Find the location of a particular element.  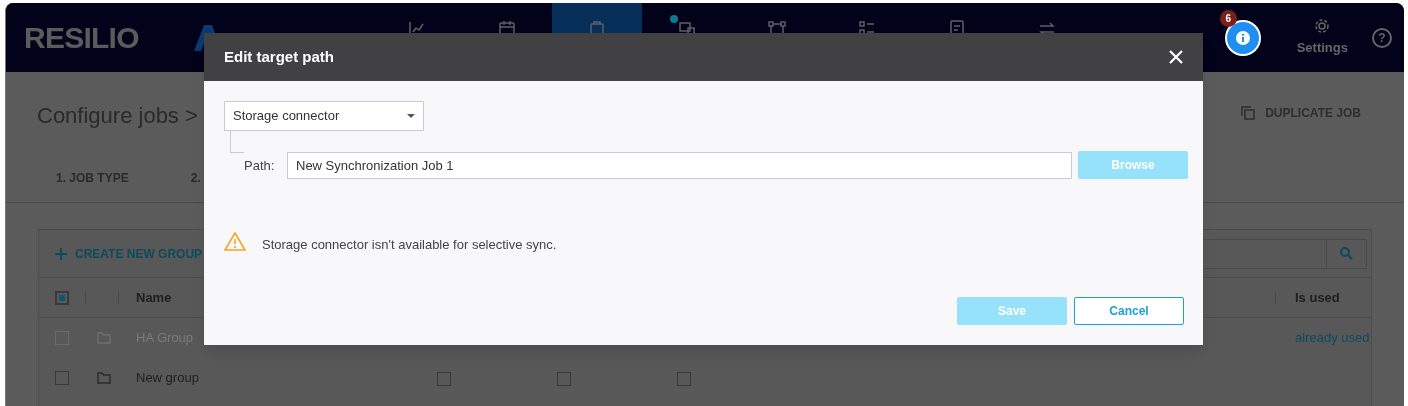

logo: RESILIO is located at coordinates (82, 38).